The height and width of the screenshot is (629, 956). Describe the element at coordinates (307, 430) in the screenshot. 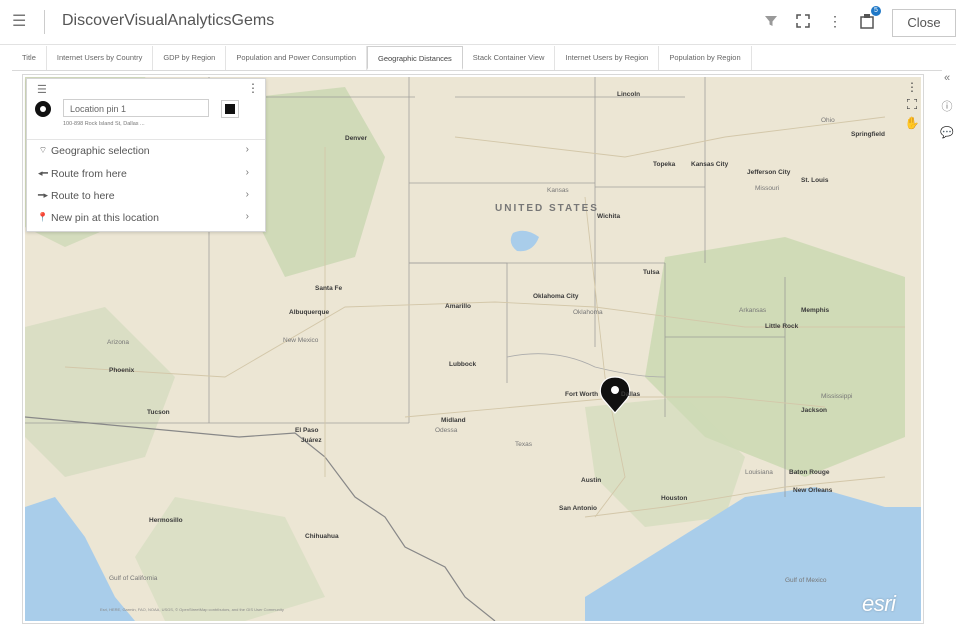

I see `city-el-paso: El Paso` at that location.